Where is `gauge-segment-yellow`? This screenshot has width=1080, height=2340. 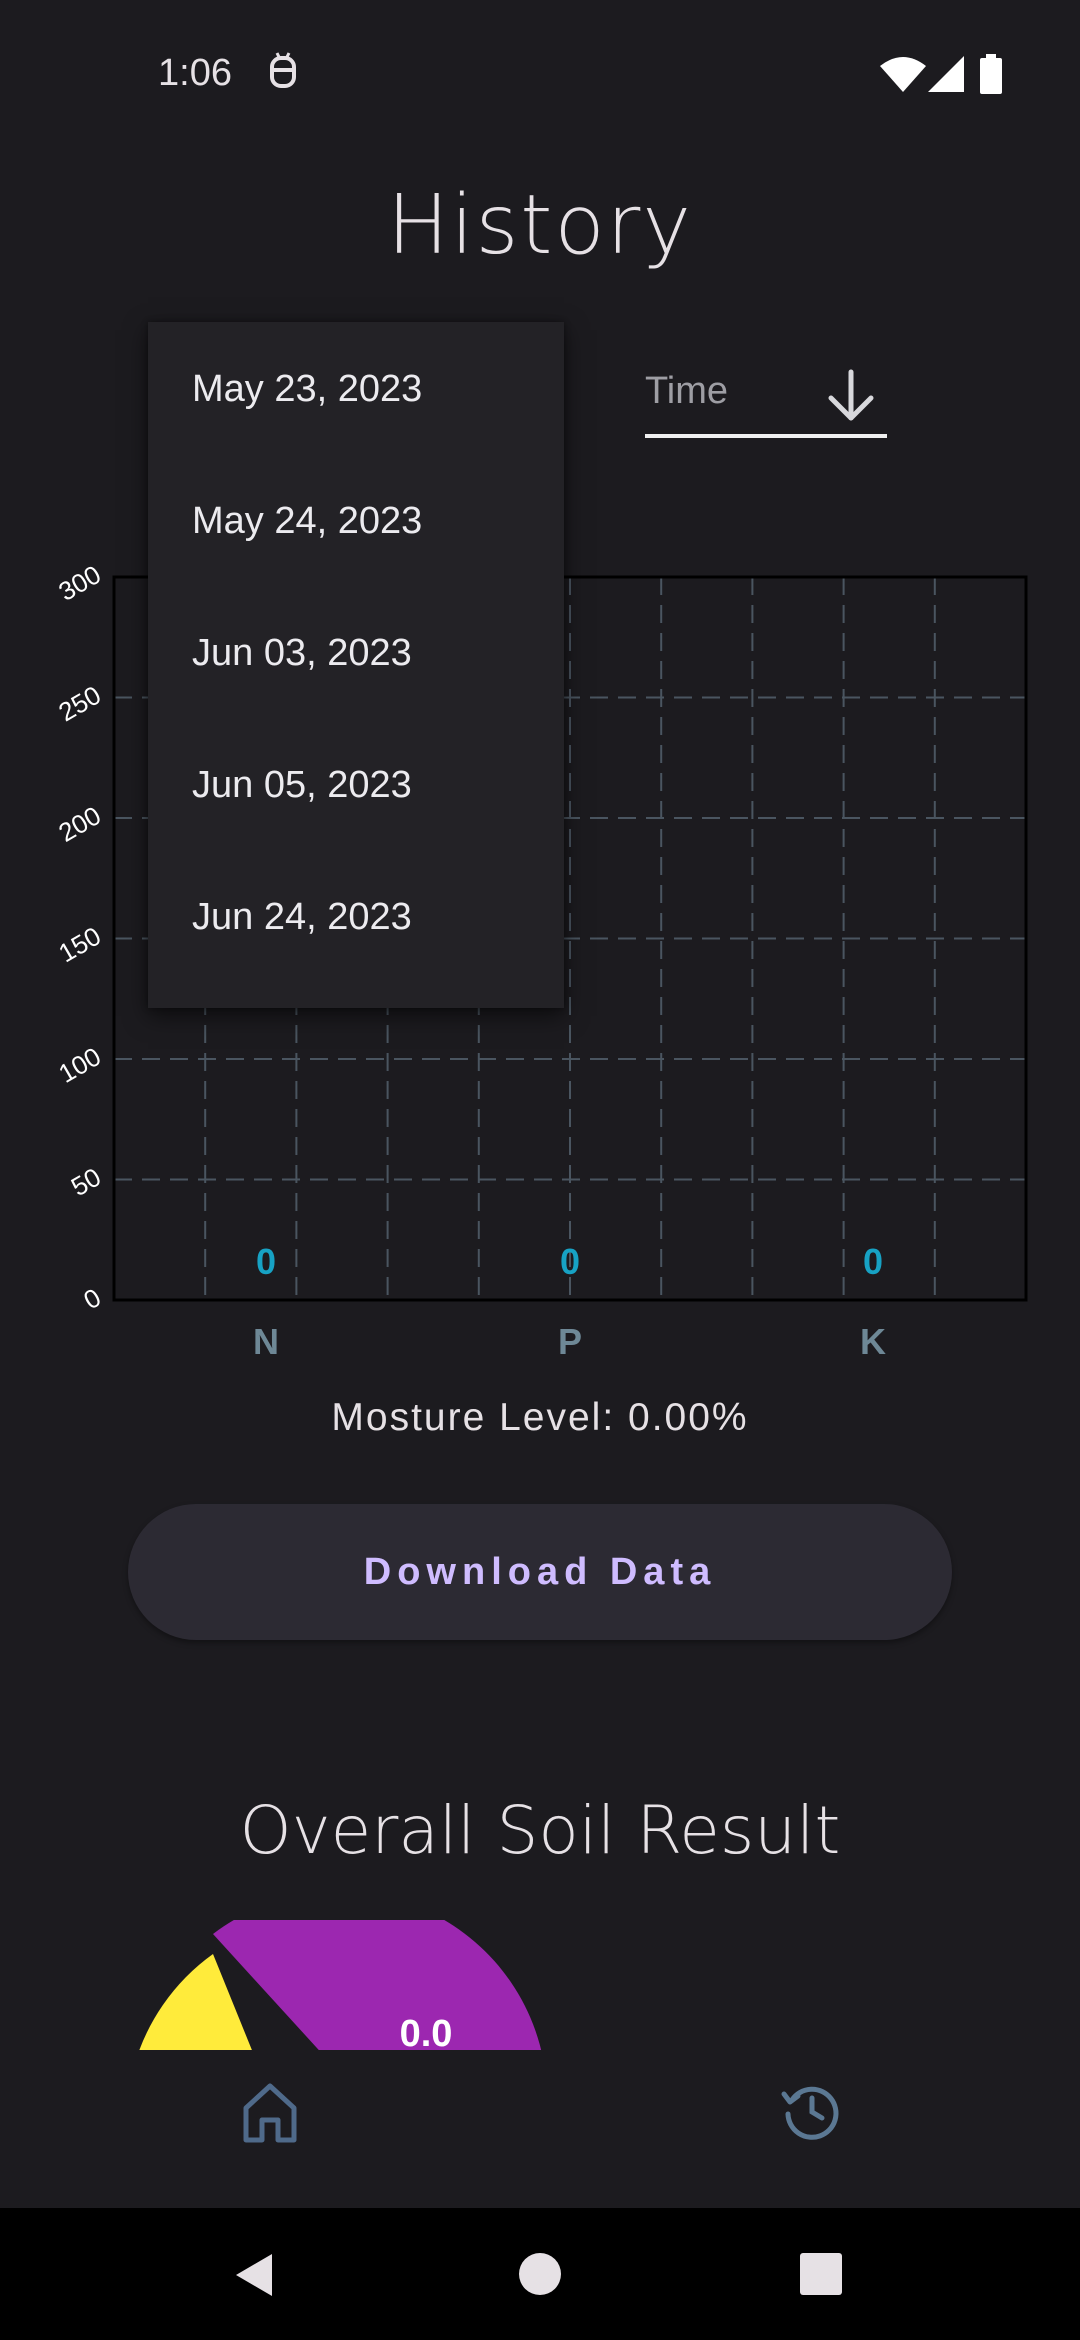 gauge-segment-yellow is located at coordinates (195, 2002).